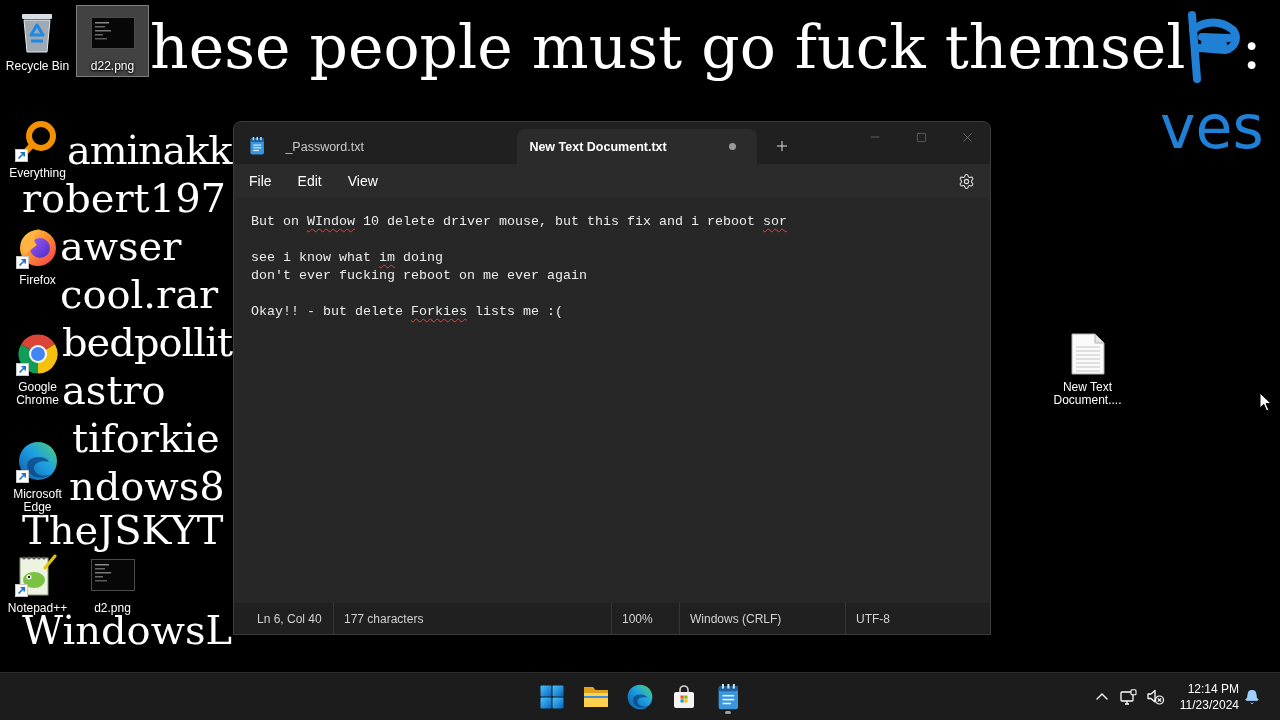  I want to click on wallpaper-text: tiforkie, so click(146, 438).